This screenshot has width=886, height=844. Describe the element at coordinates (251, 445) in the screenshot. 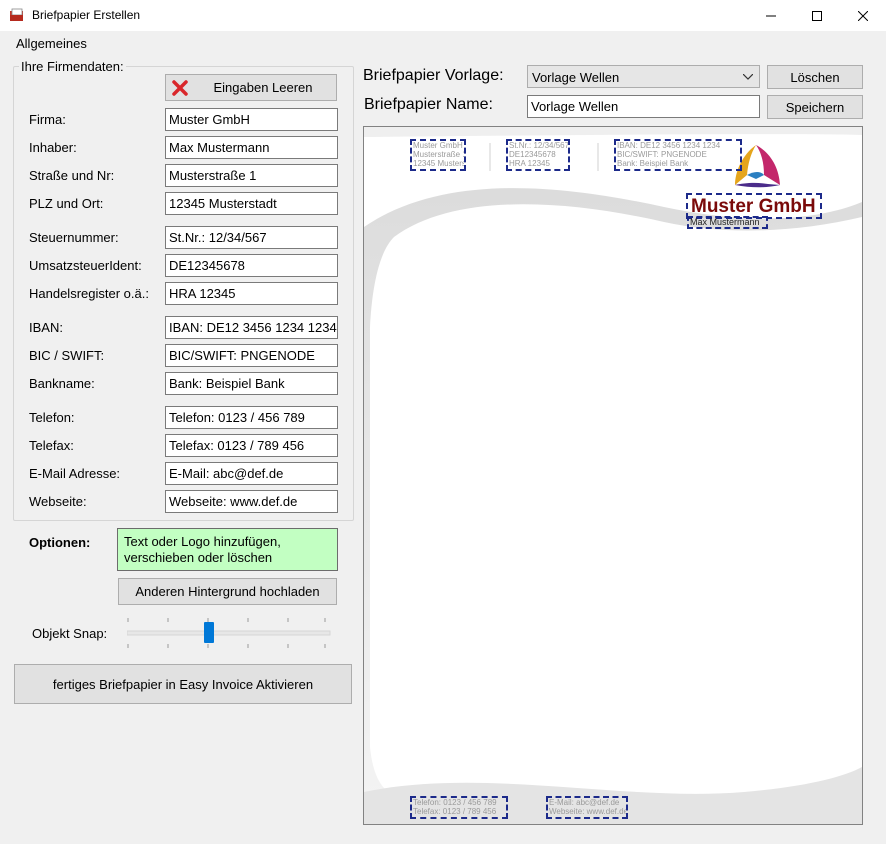

I see `input-telefax: Telefax: 0123 / 789 456` at that location.